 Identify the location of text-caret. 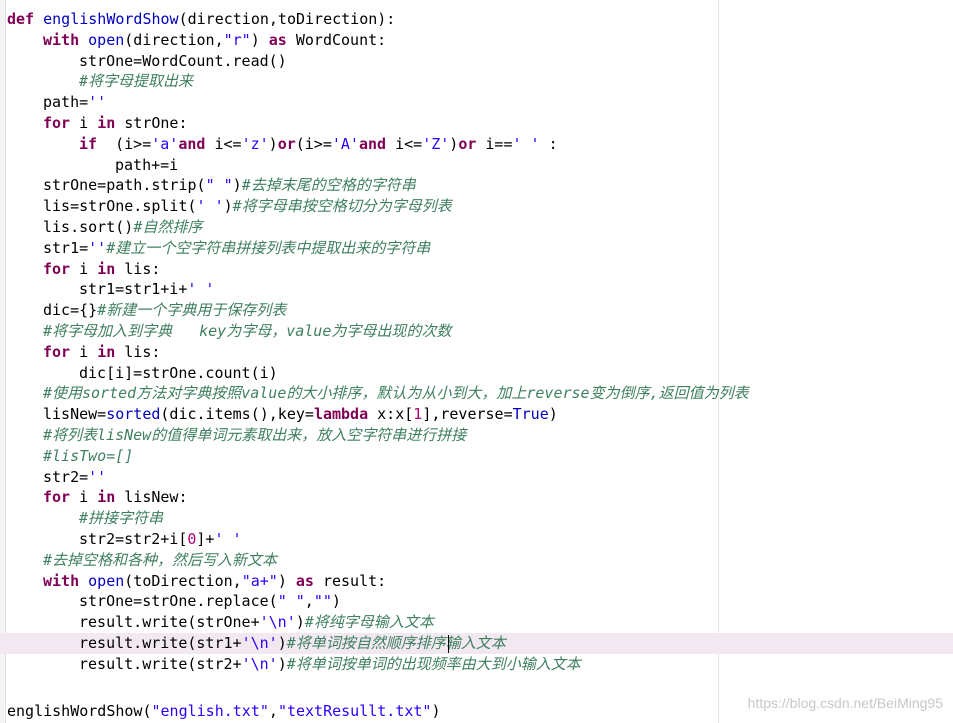
(448, 644).